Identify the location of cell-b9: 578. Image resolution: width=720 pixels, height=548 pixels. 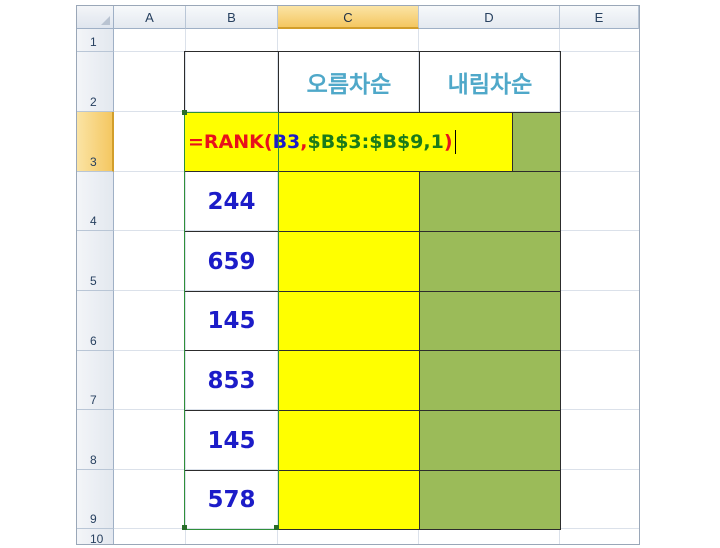
(231, 500).